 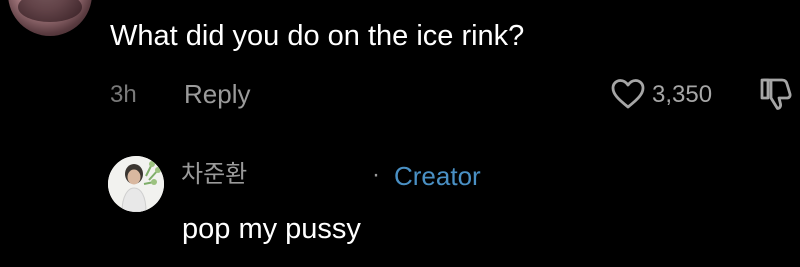 What do you see at coordinates (628, 94) in the screenshot?
I see `heart-icon` at bounding box center [628, 94].